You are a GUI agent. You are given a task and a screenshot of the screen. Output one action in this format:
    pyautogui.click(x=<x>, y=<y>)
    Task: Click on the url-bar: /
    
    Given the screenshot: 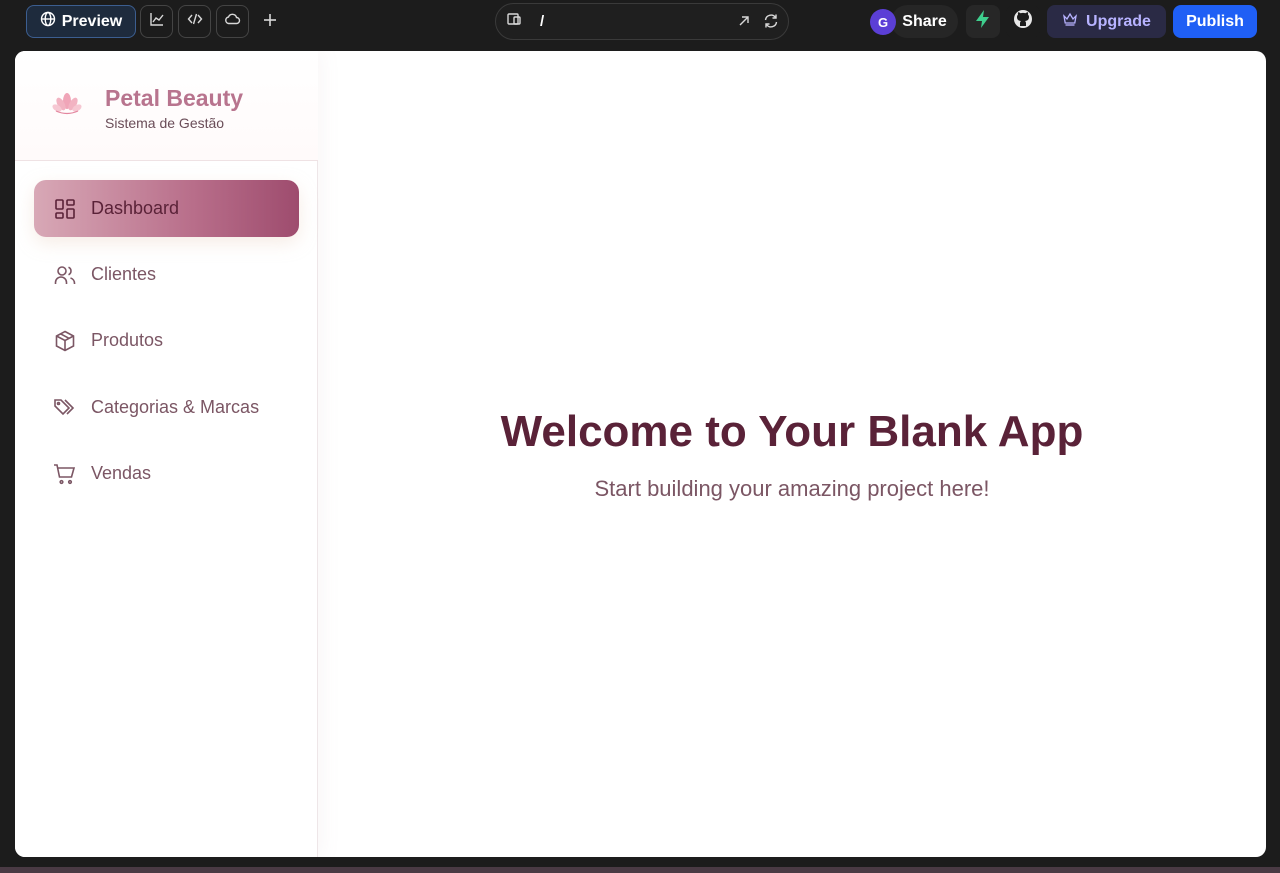 What is the action you would take?
    pyautogui.click(x=642, y=21)
    